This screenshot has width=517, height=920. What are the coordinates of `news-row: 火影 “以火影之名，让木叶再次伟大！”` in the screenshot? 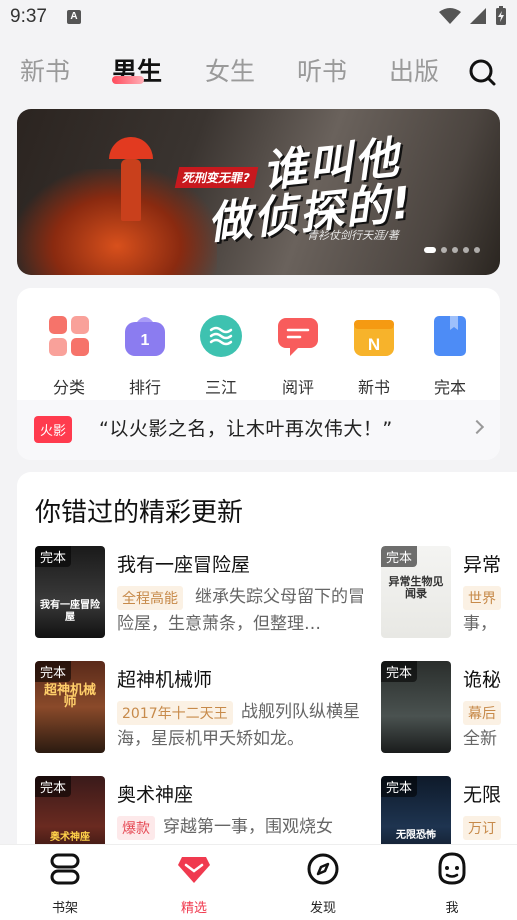 It's located at (258, 430).